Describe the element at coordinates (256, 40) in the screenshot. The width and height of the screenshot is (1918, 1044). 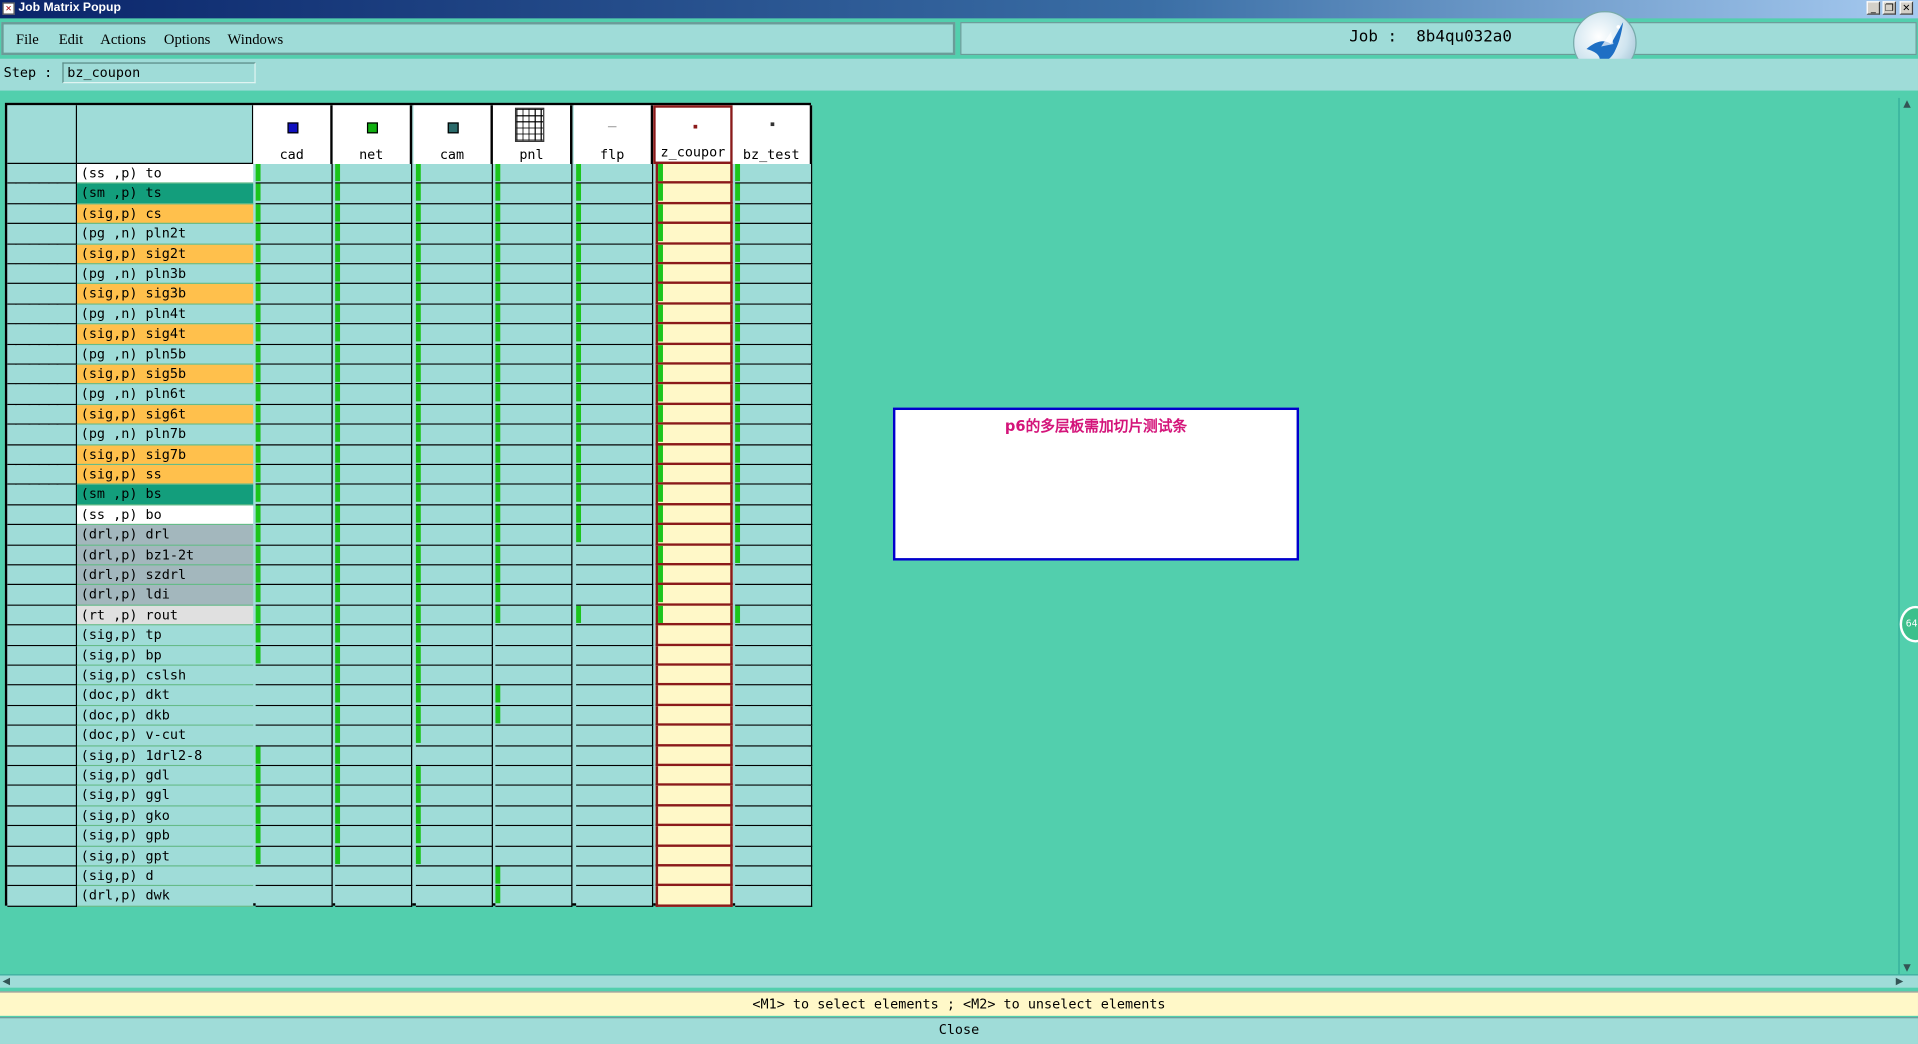
I see `menu-windows: Windows` at that location.